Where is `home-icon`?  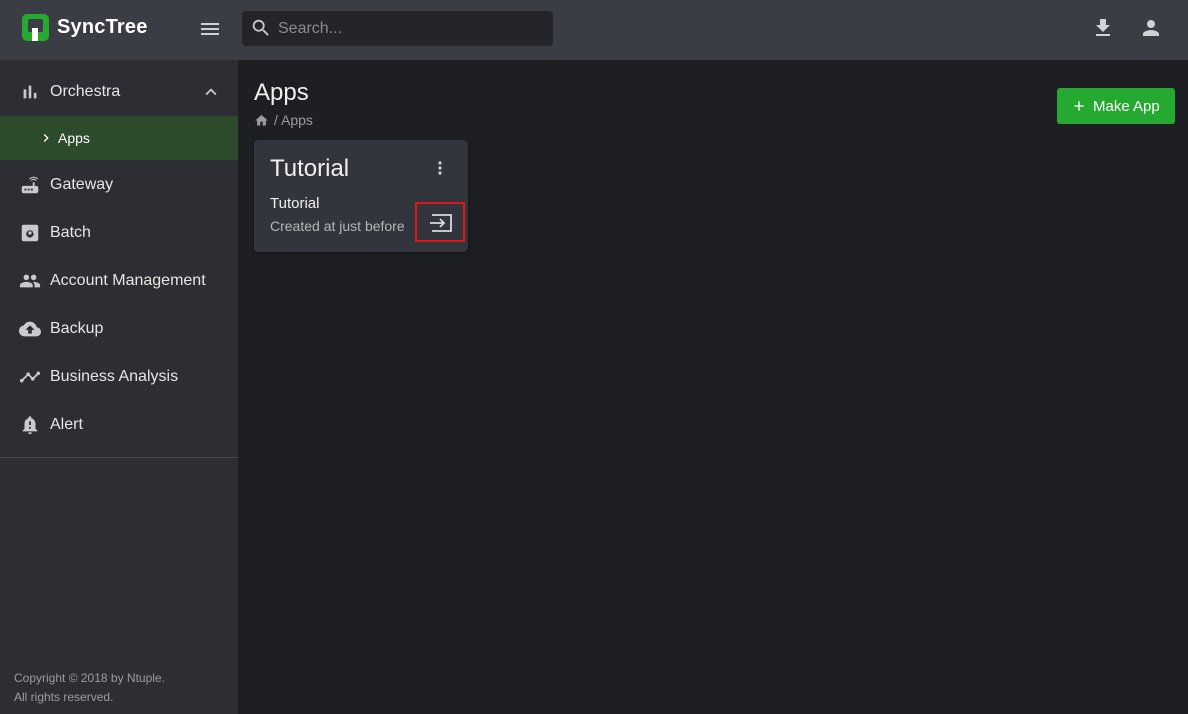
home-icon is located at coordinates (261, 120).